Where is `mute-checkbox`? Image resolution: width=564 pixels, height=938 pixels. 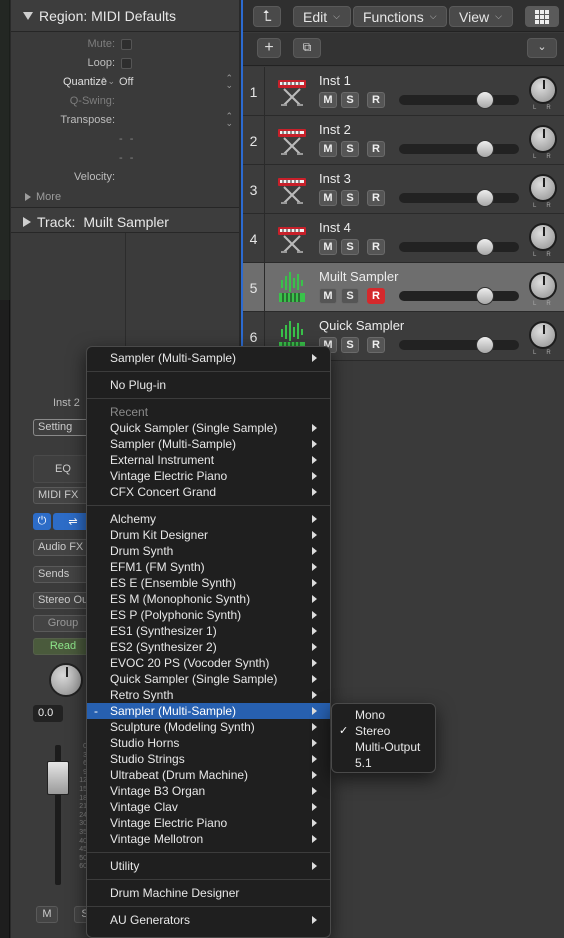 mute-checkbox is located at coordinates (126, 44).